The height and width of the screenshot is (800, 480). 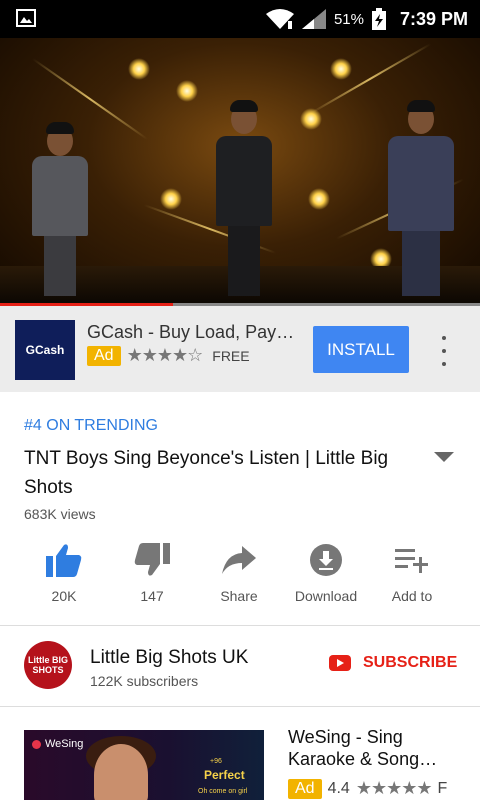 What do you see at coordinates (239, 560) in the screenshot?
I see `share-icon` at bounding box center [239, 560].